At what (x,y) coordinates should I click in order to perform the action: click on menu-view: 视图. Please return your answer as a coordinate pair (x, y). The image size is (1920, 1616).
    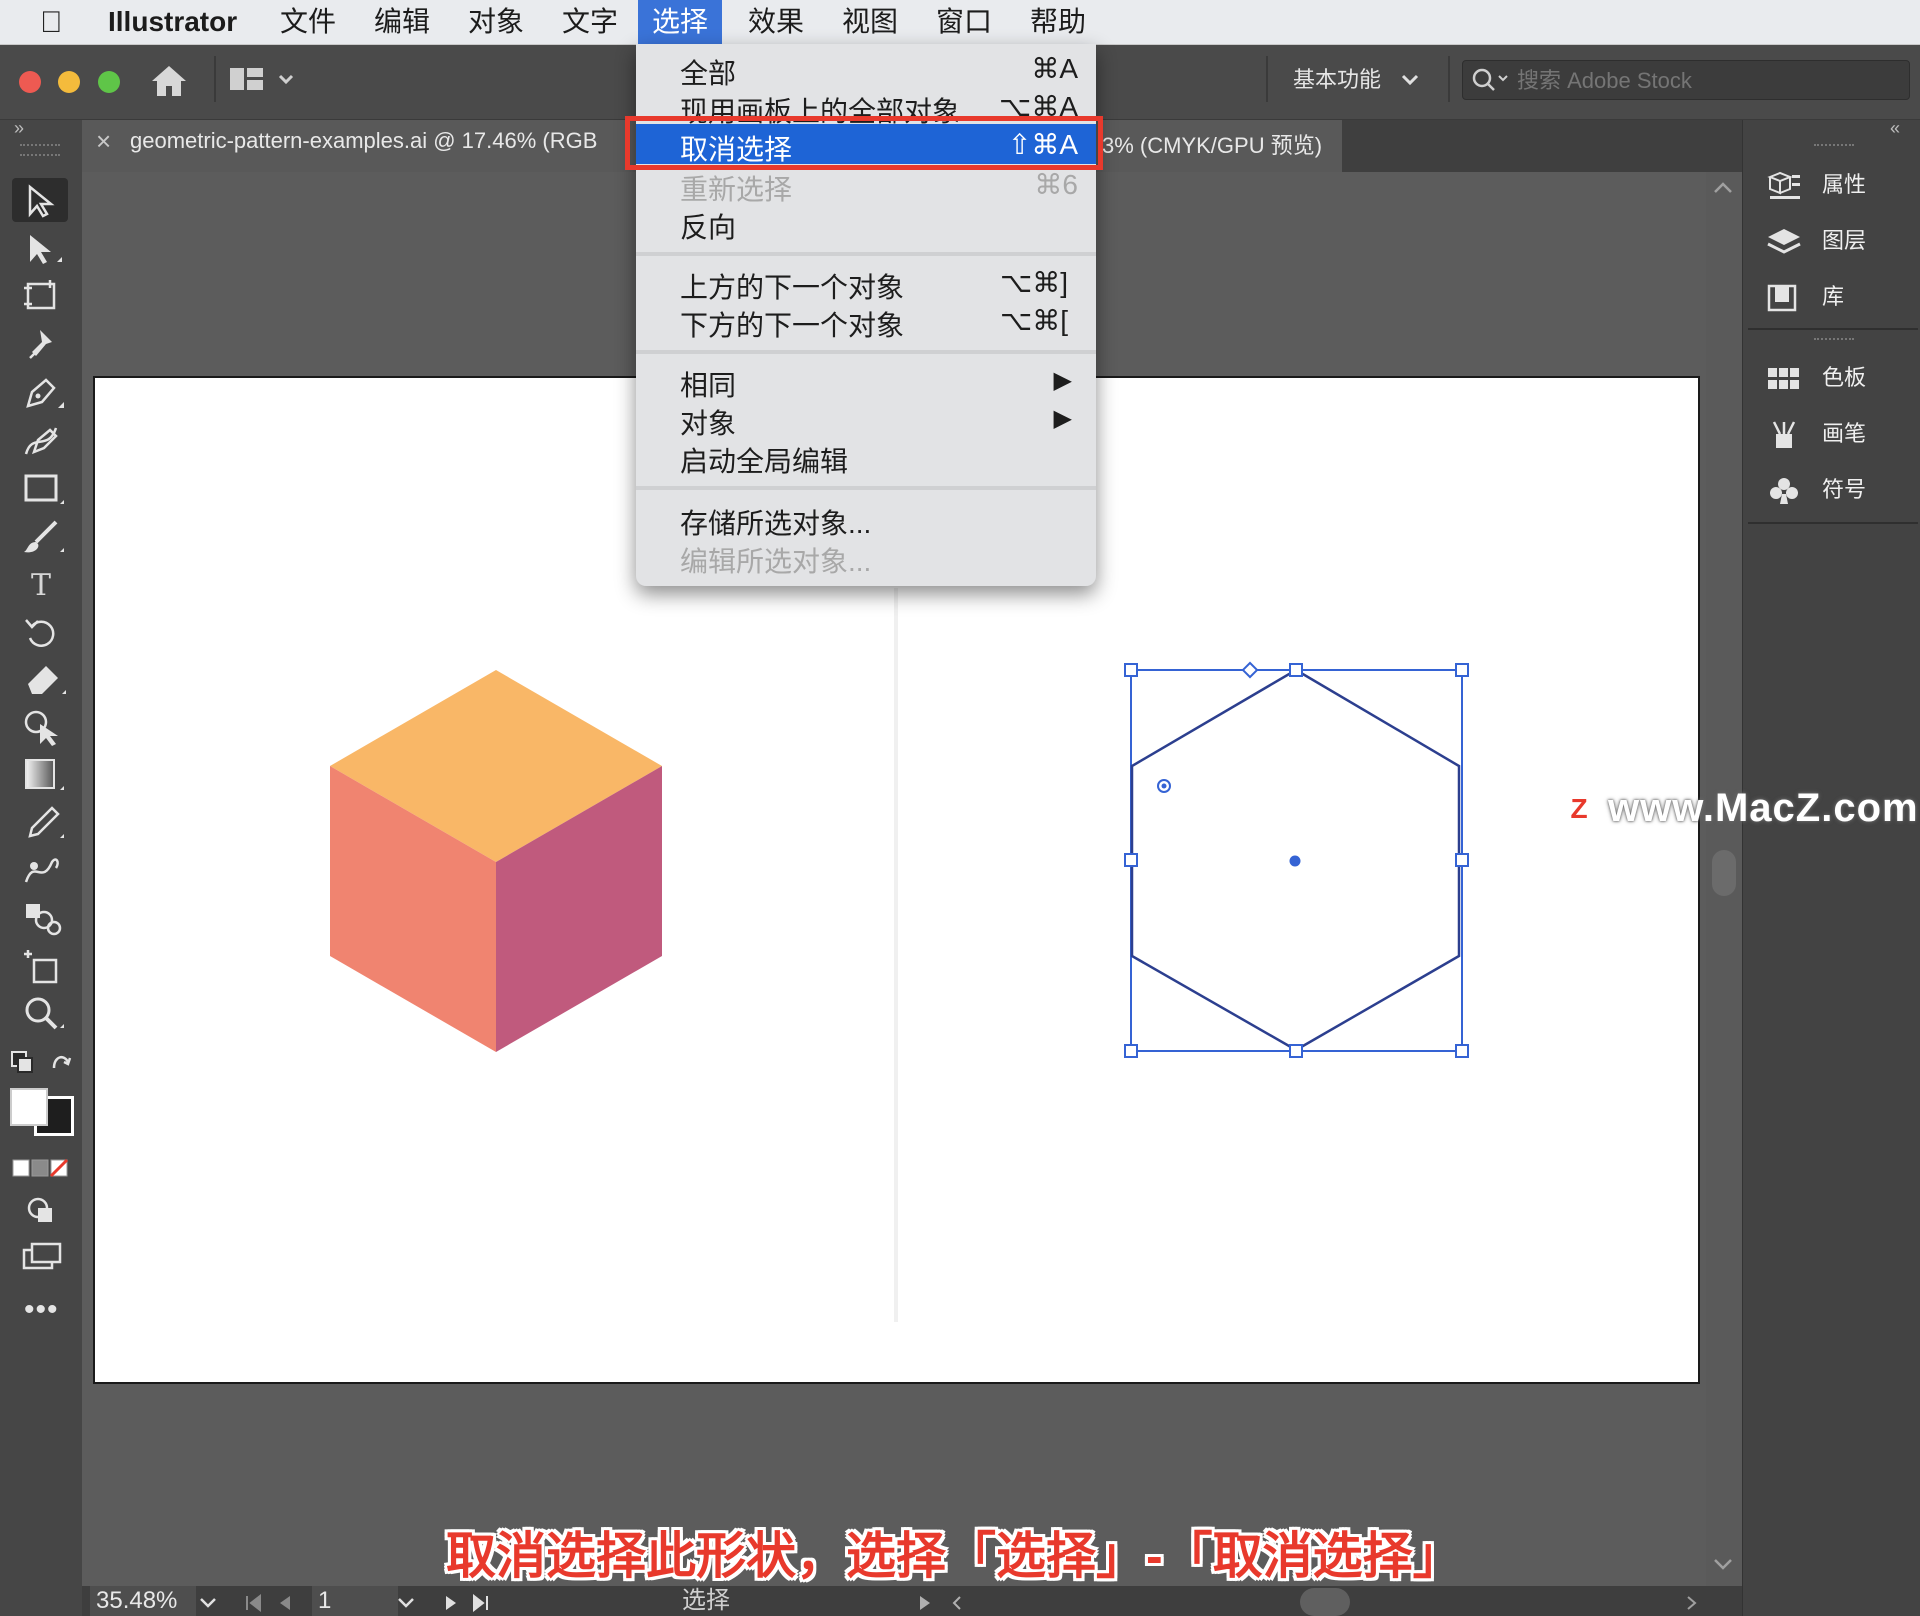
    Looking at the image, I should click on (870, 22).